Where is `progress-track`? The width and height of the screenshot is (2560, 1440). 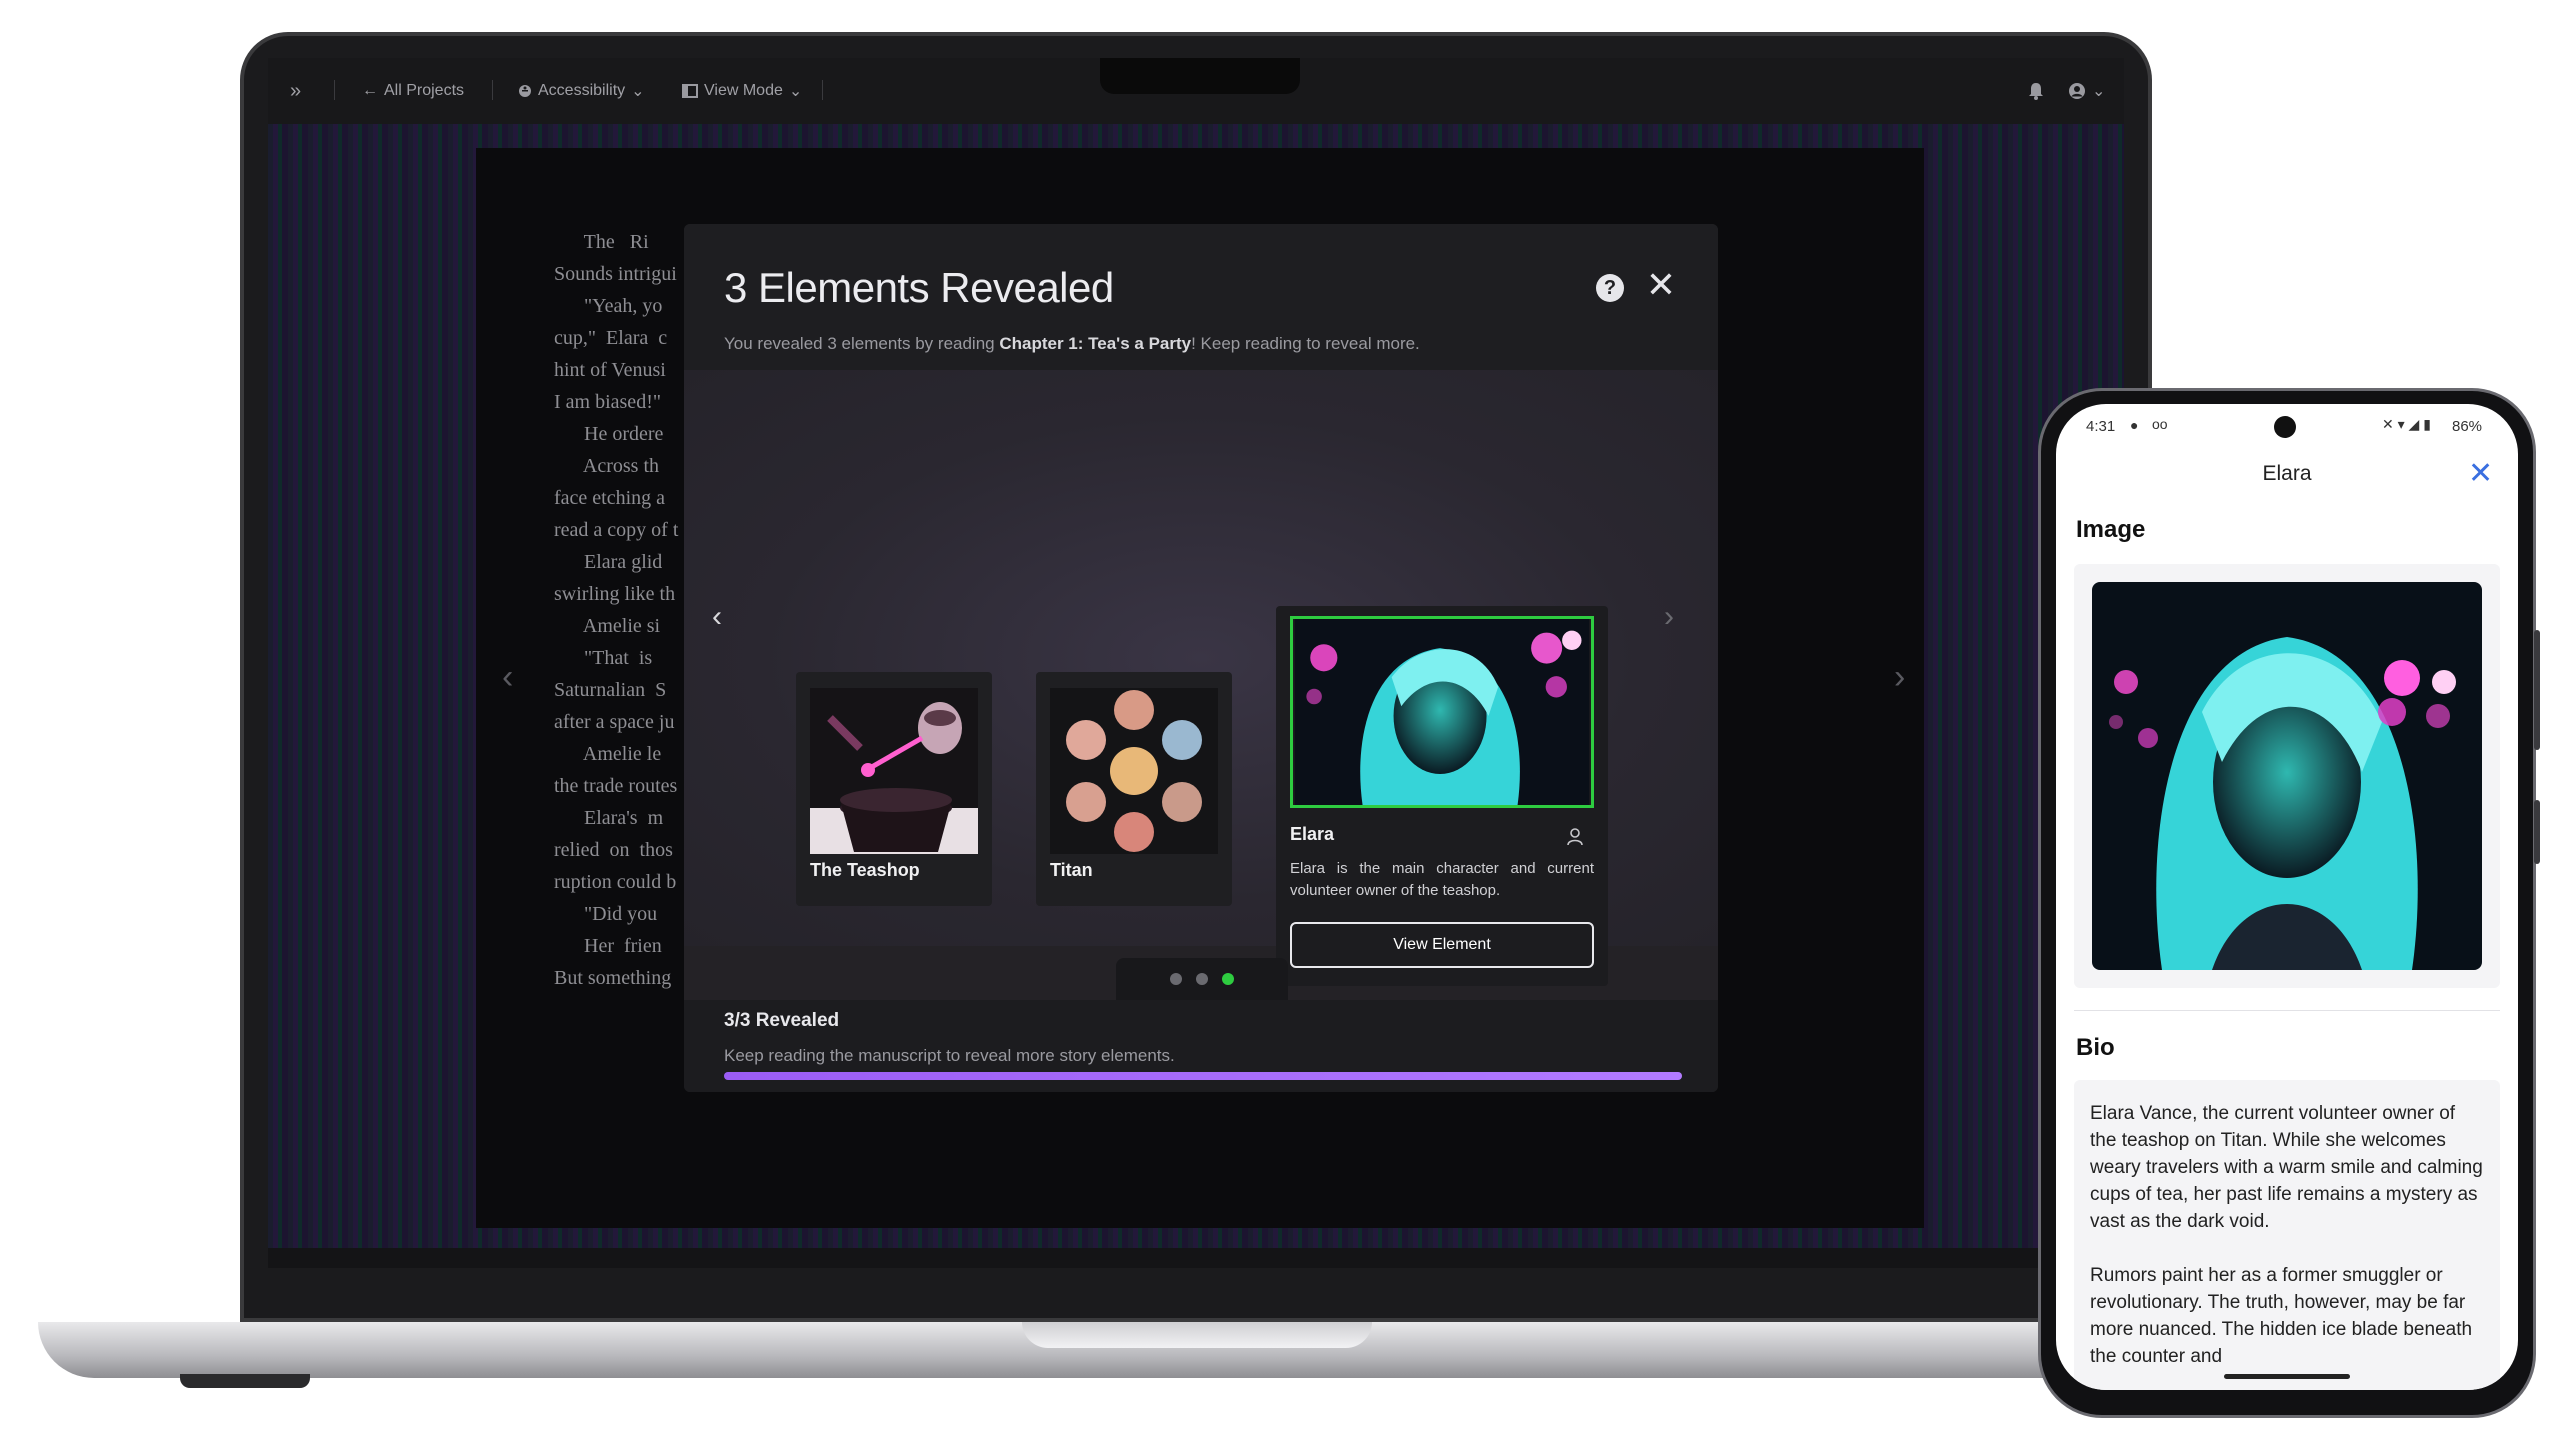 progress-track is located at coordinates (1203, 1076).